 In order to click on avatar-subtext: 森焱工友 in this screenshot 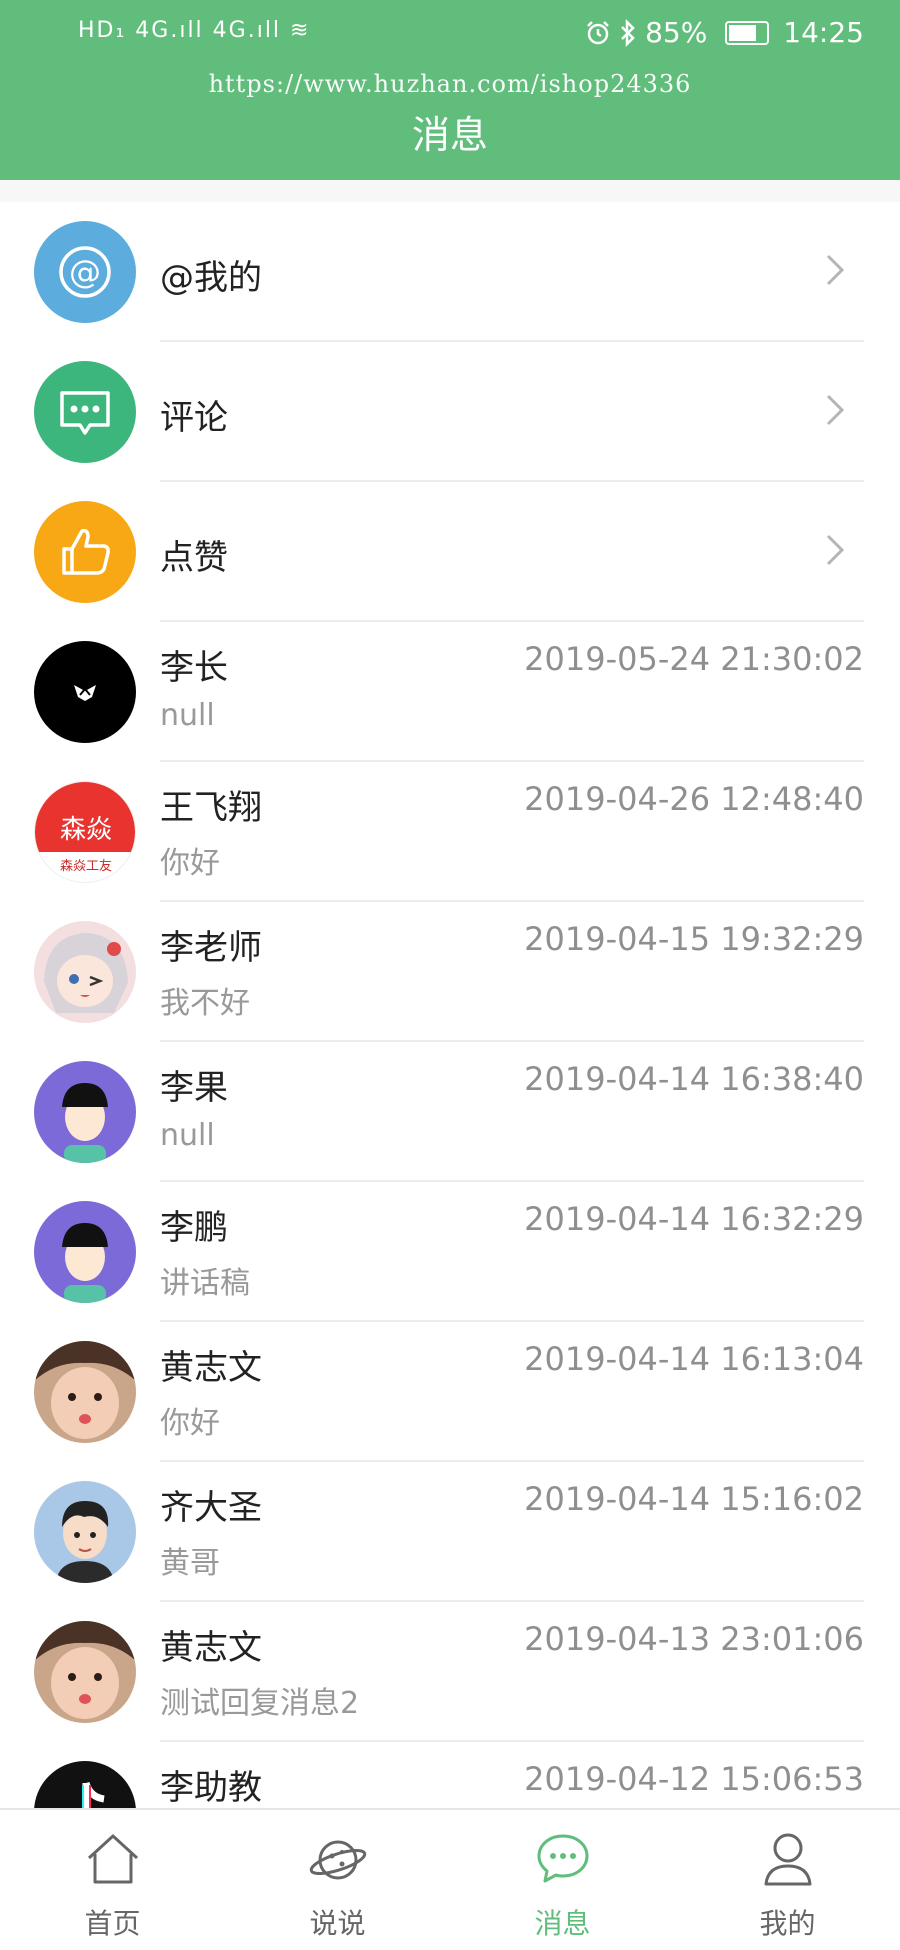, I will do `click(86, 866)`.